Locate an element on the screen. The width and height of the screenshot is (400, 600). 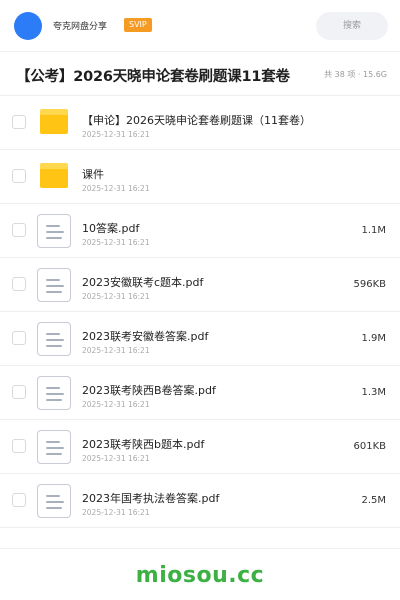
item-name: 2023年国考执法卷答案.pdf is located at coordinates (151, 498).